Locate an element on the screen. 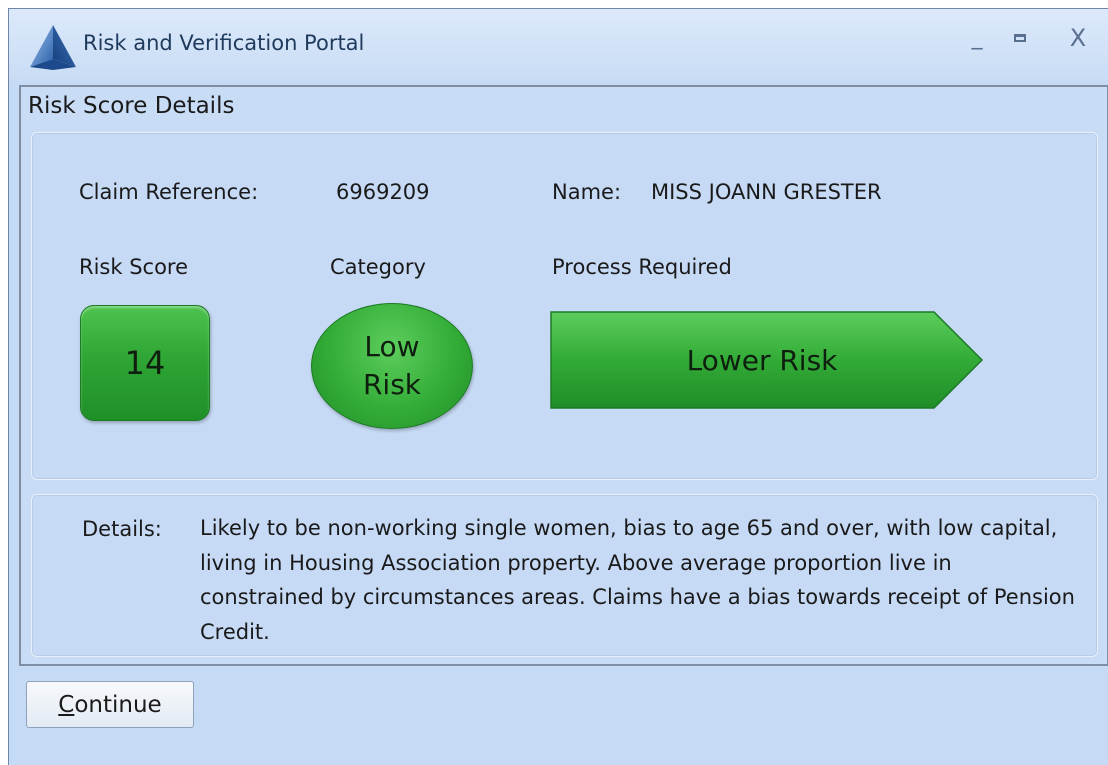  minimize-icon: _ is located at coordinates (977, 37).